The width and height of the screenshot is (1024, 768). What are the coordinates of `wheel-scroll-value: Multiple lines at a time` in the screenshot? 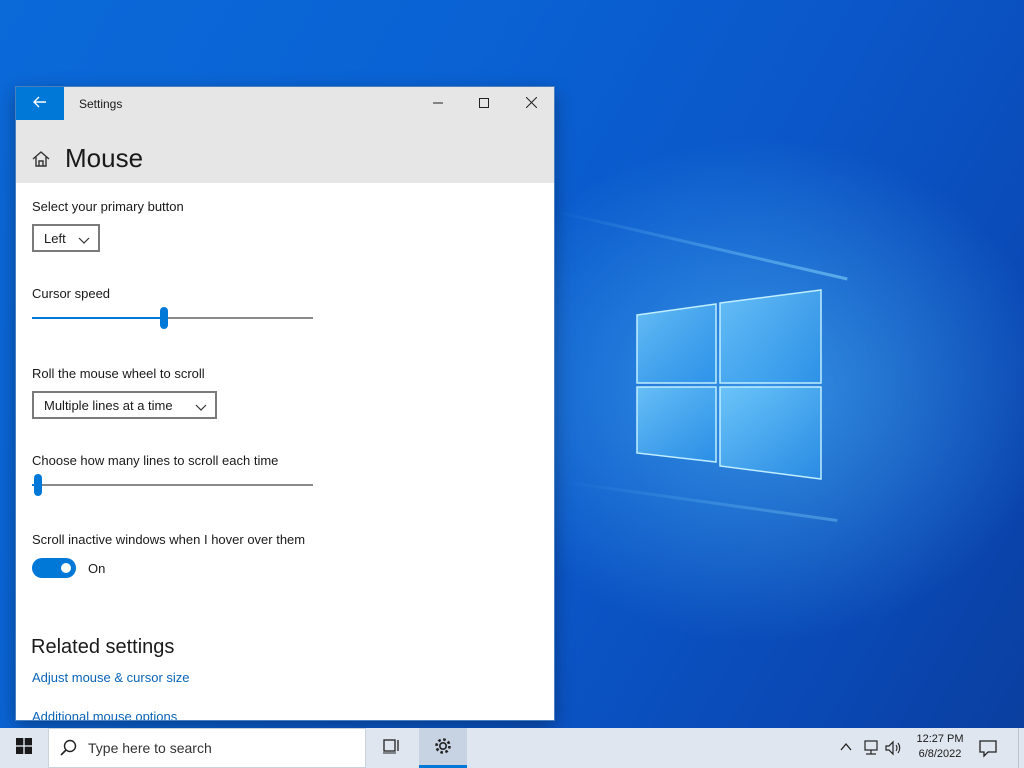 It's located at (108, 405).